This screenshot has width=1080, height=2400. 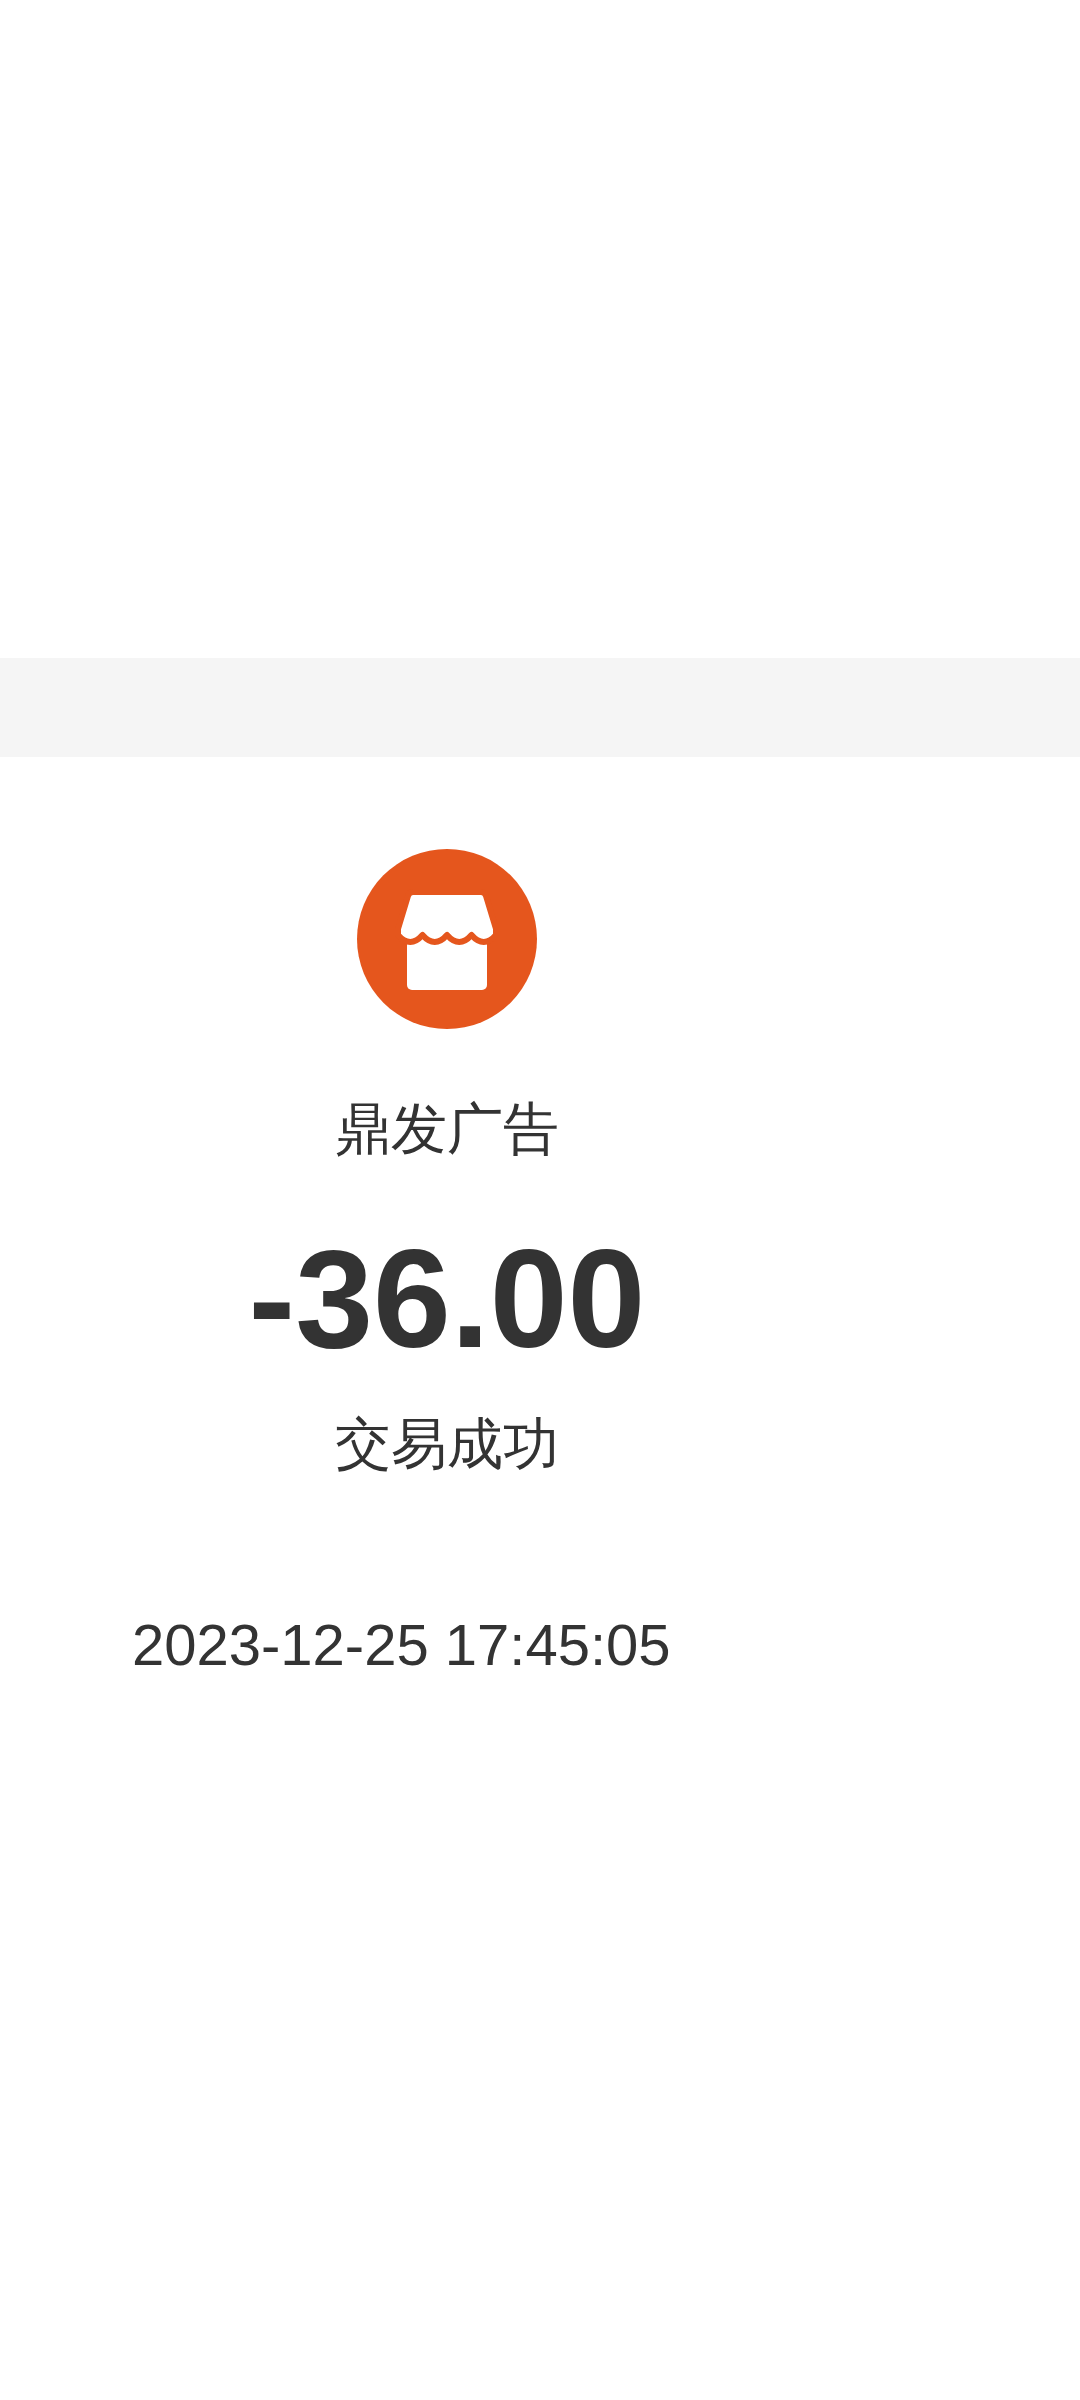 What do you see at coordinates (447, 1444) in the screenshot?
I see `transaction-status: 交易成功` at bounding box center [447, 1444].